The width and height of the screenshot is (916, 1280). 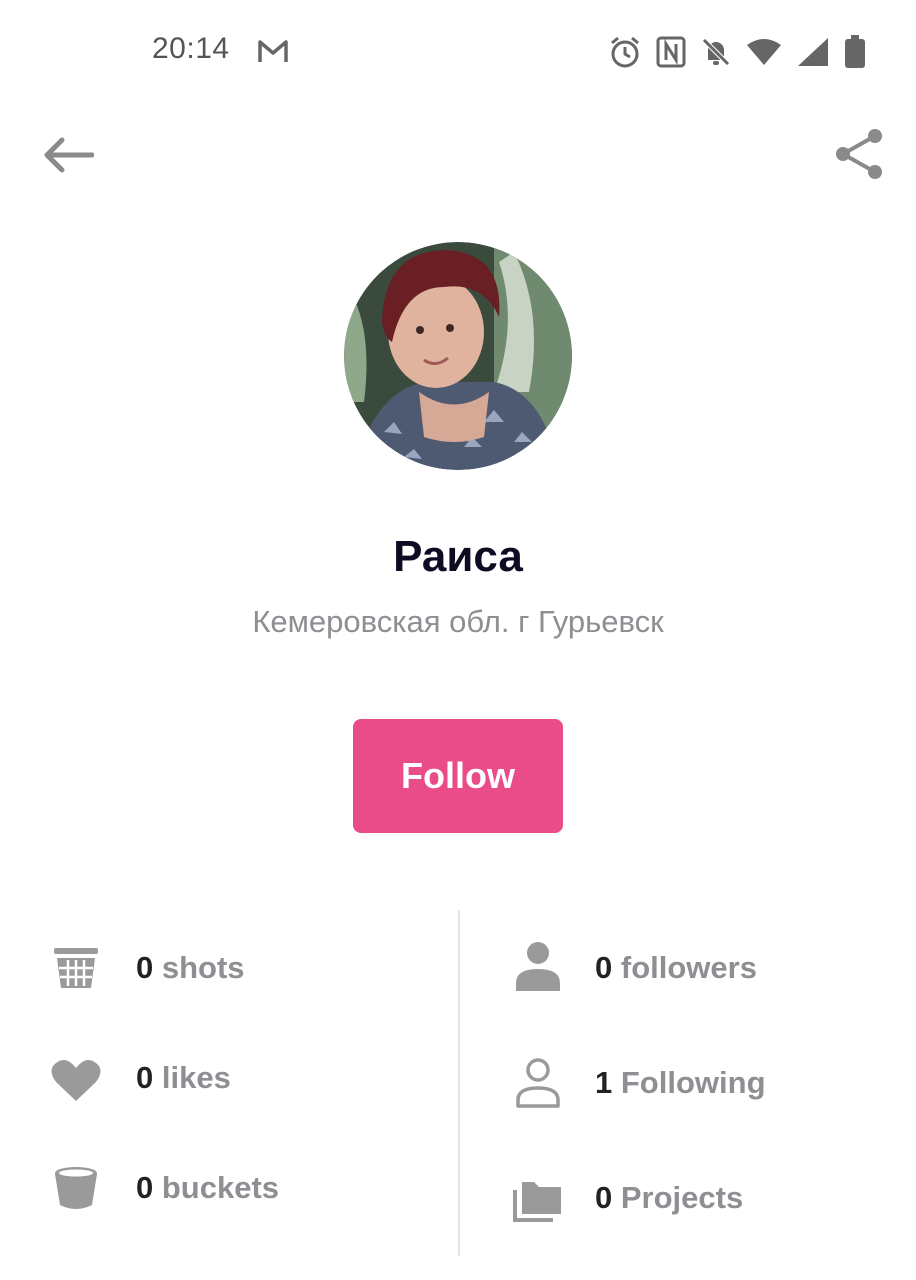 I want to click on stat-shots-text: 0 shots, so click(x=190, y=968).